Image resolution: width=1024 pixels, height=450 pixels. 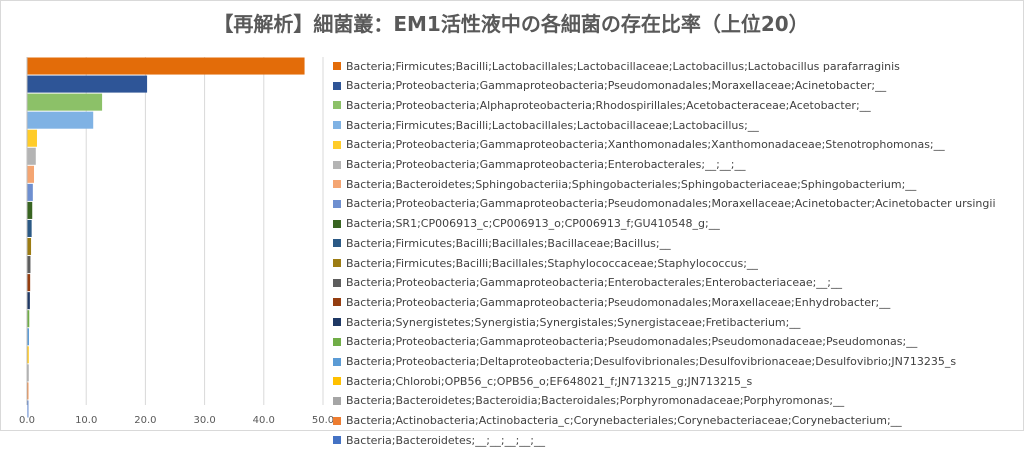 What do you see at coordinates (323, 420) in the screenshot?
I see `x-tick-label: 50.0` at bounding box center [323, 420].